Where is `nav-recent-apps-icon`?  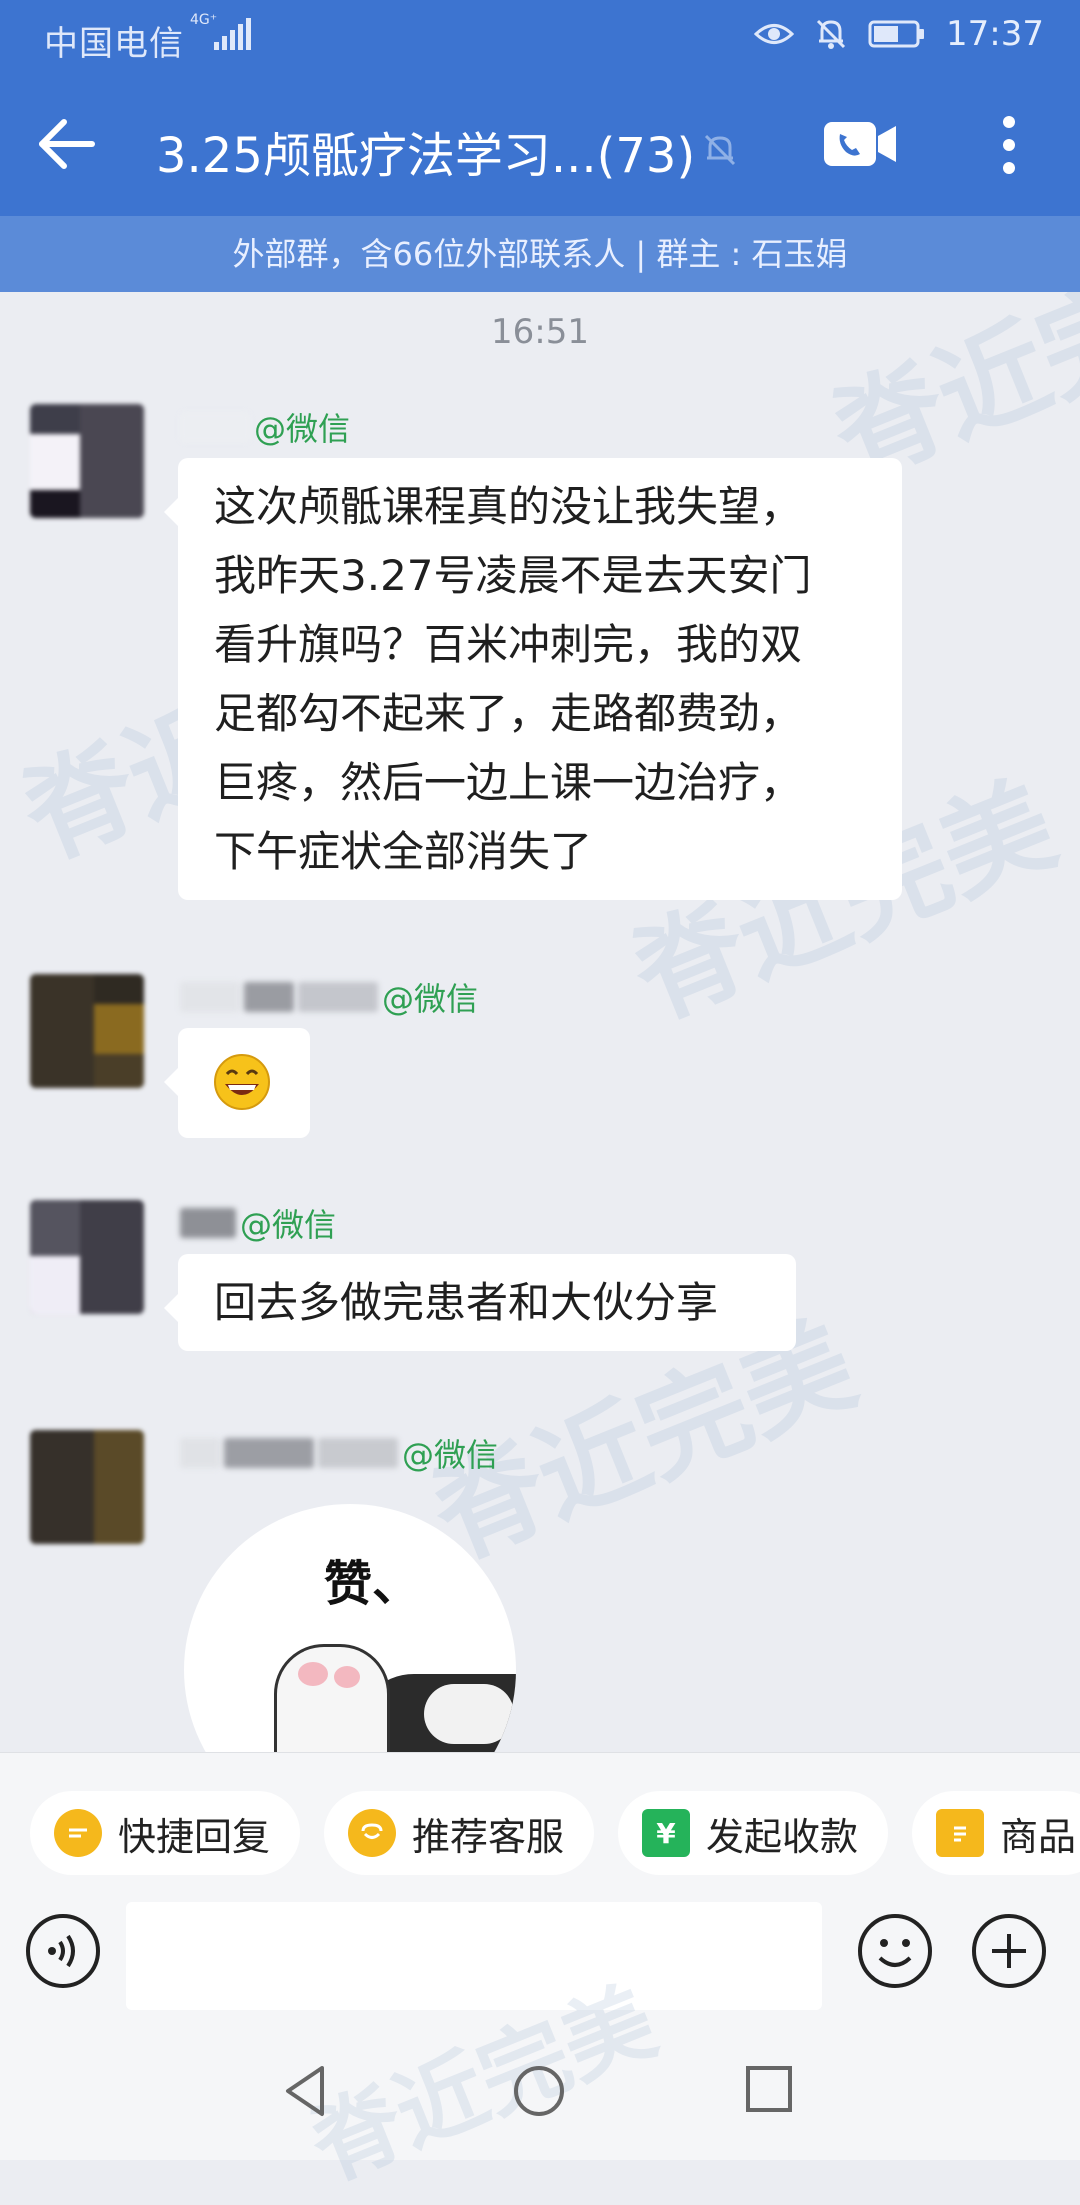
nav-recent-apps-icon is located at coordinates (769, 2089).